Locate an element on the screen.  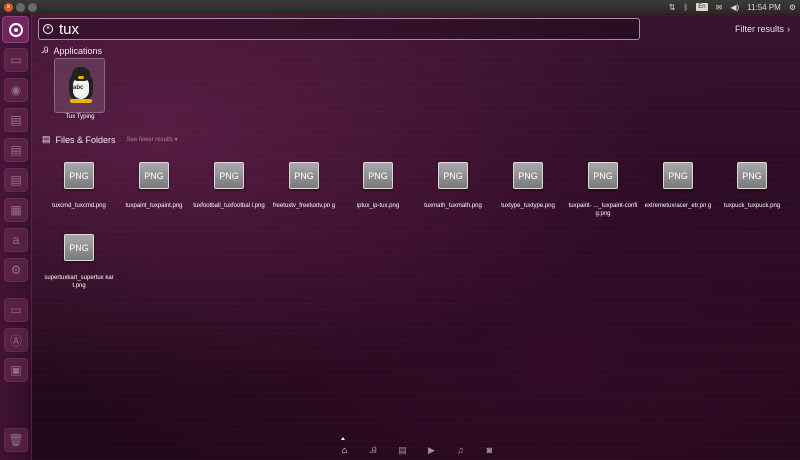
home-icon: ⌂ is located at coordinates (344, 450).